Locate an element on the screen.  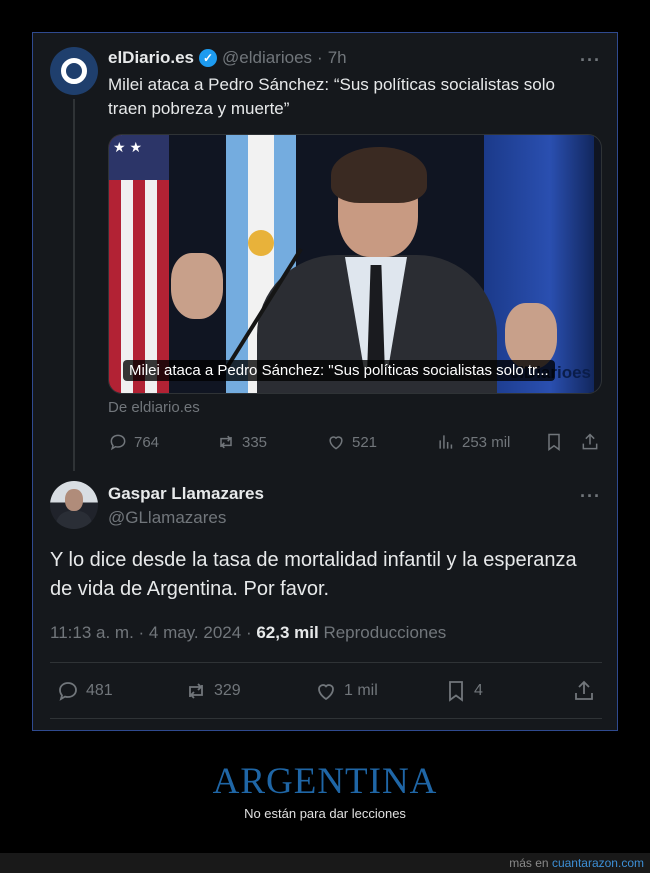
tweet-age: 7h is located at coordinates (337, 58).